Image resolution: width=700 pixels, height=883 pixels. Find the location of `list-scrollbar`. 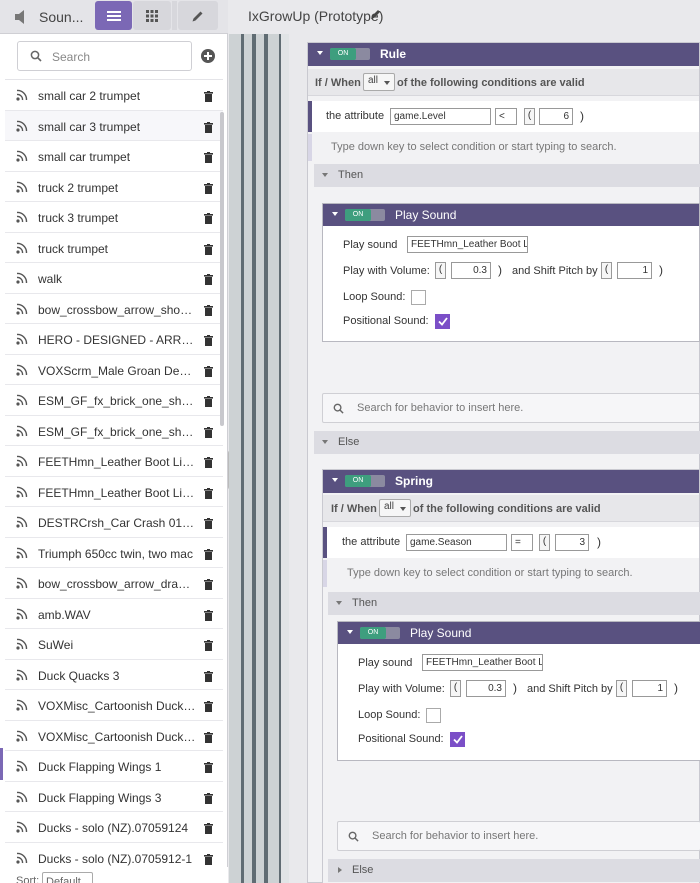

list-scrollbar is located at coordinates (222, 269).